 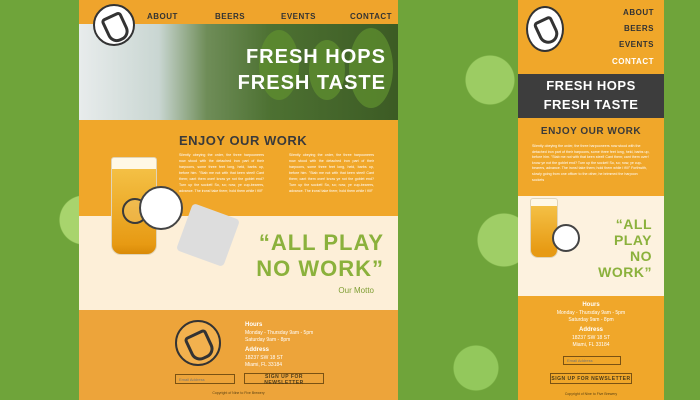 I want to click on mobile-hero-line-2: FRESH TASTE, so click(x=591, y=104).